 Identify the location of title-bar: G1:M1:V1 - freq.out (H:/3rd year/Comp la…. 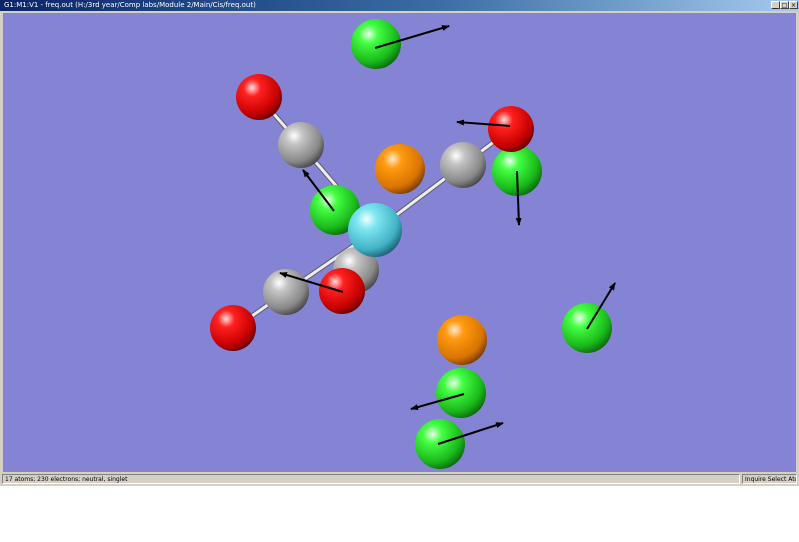
(399, 5).